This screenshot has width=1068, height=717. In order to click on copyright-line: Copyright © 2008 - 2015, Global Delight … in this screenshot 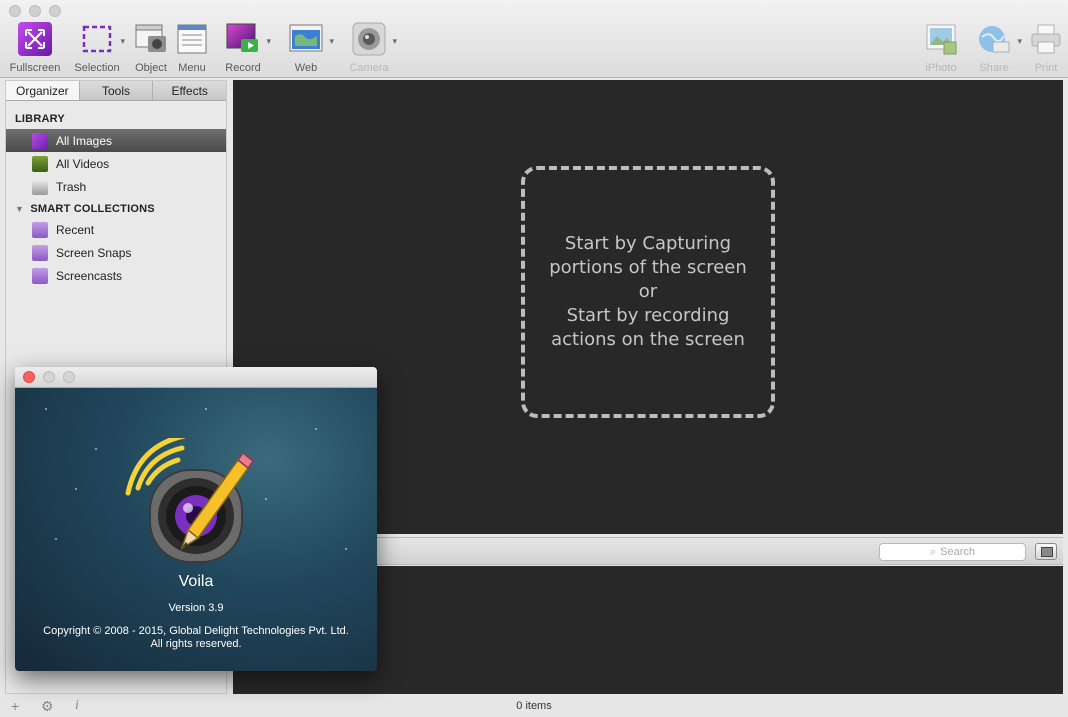, I will do `click(196, 631)`.